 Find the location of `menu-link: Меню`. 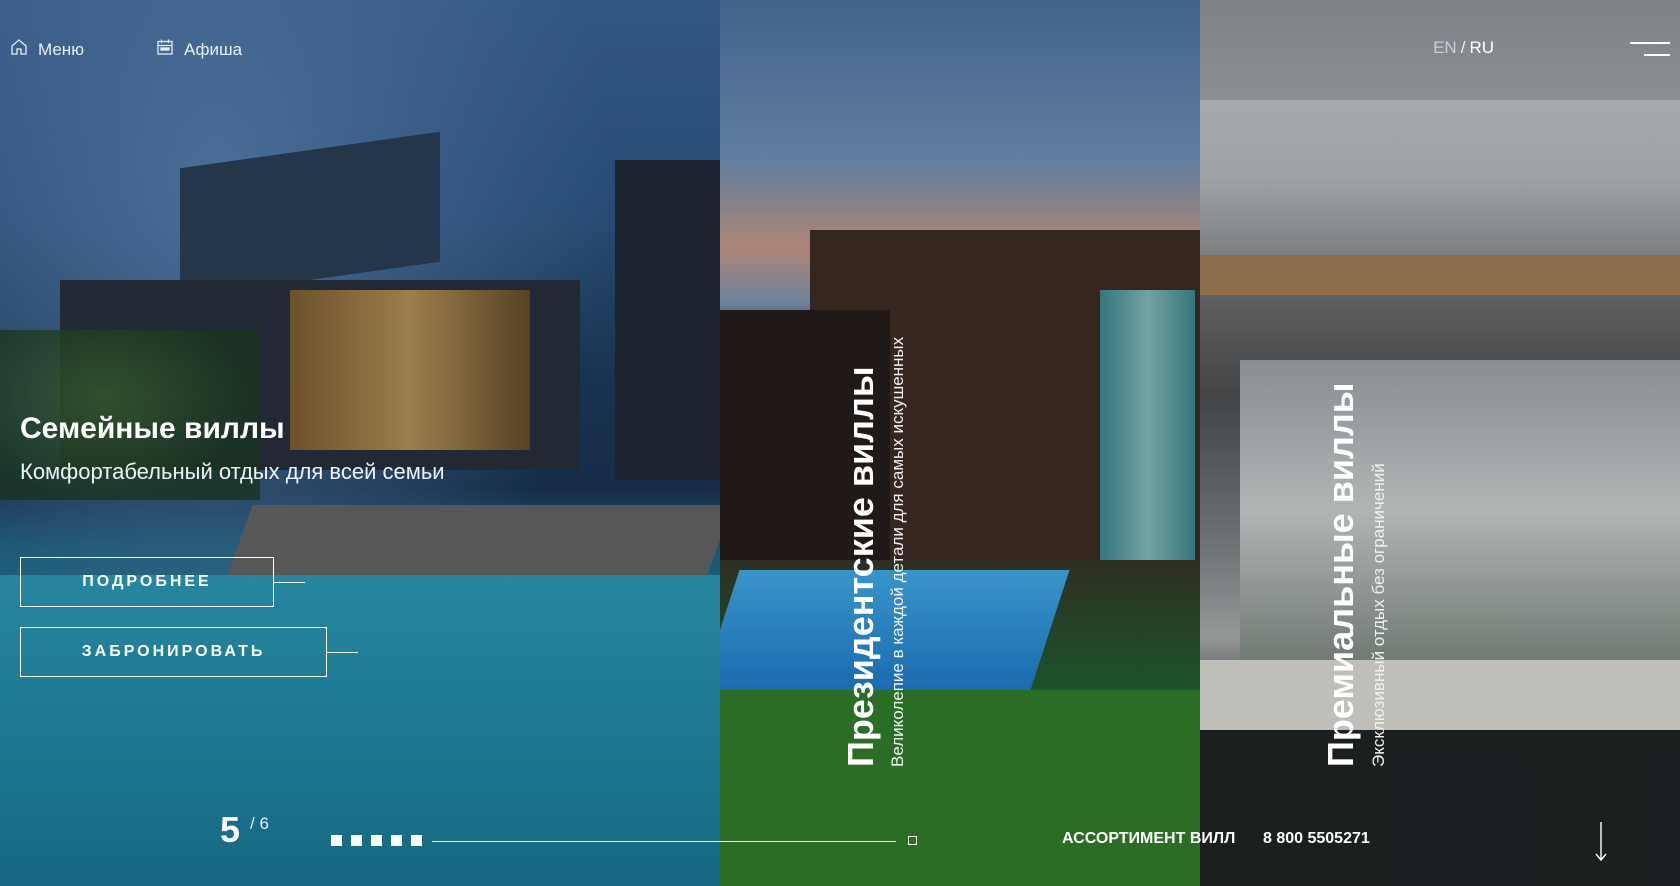

menu-link: Меню is located at coordinates (47, 49).